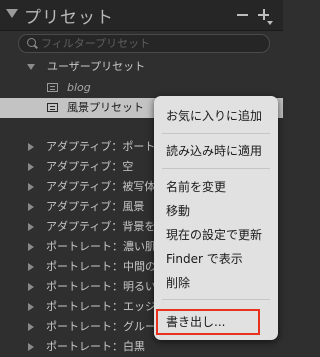 This screenshot has width=320, height=357. I want to click on group-label: アダプティブ：風景, so click(95, 206).